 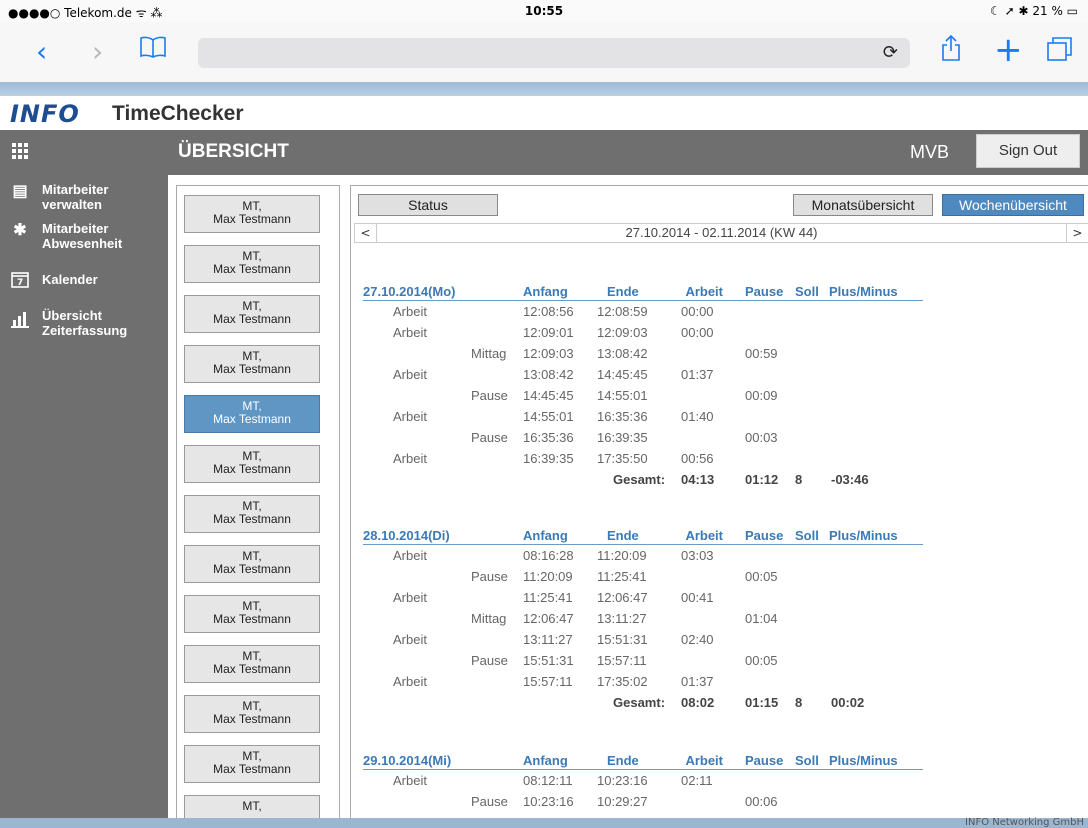 I want to click on entry-start: 11:25:41, so click(x=548, y=597).